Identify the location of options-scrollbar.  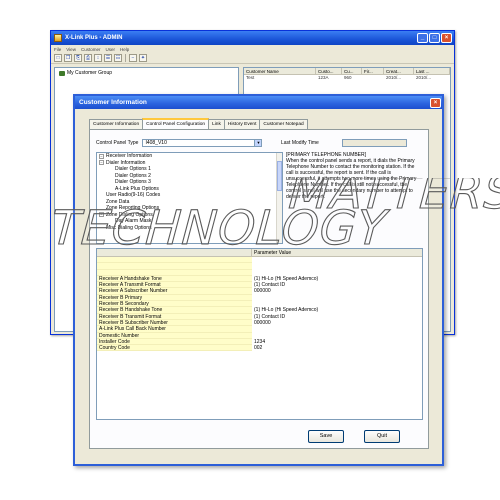
(279, 198).